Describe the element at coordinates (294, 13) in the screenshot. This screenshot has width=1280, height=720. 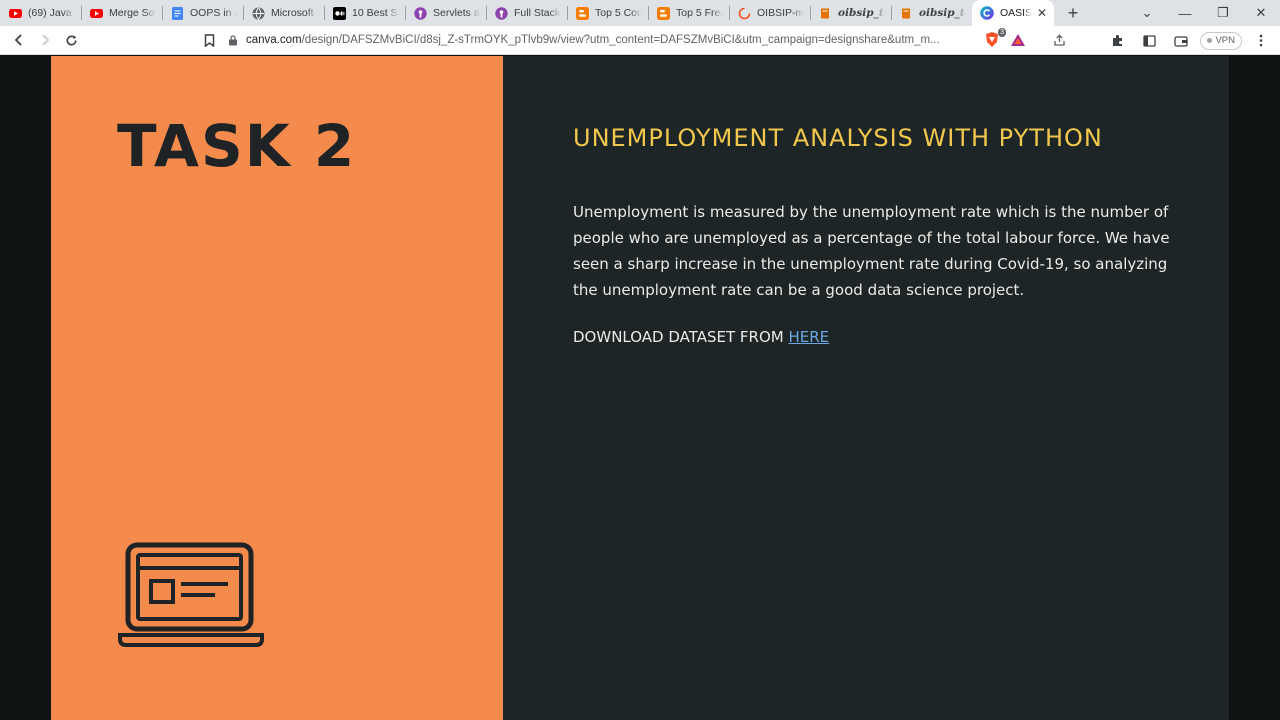
I see `tab-title: Microsoft V` at that location.